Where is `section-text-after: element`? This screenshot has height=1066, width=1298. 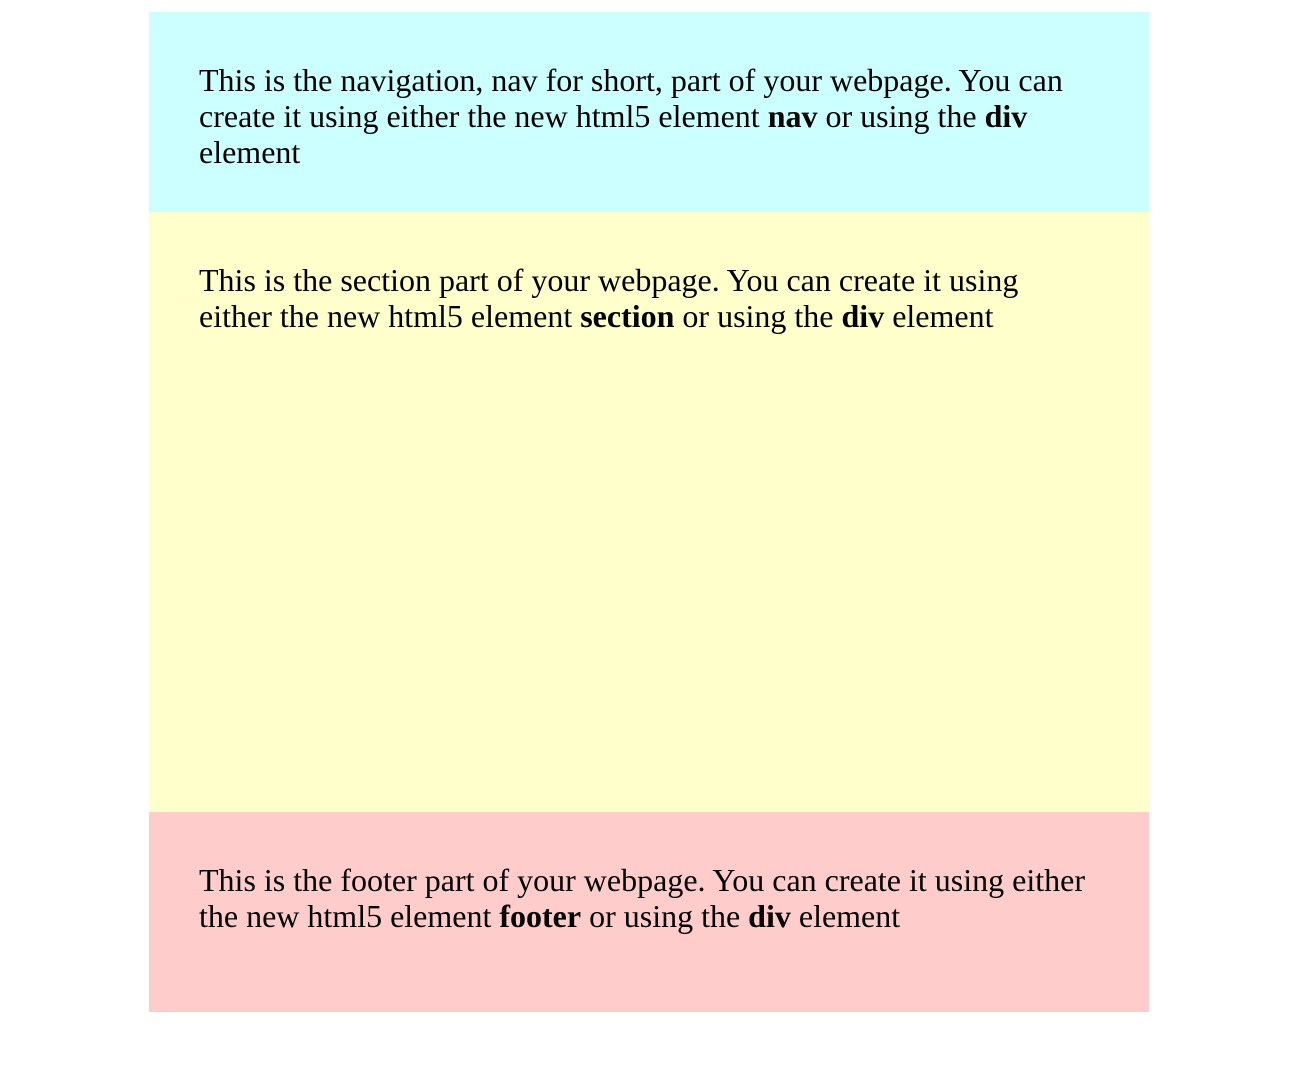
section-text-after: element is located at coordinates (939, 316).